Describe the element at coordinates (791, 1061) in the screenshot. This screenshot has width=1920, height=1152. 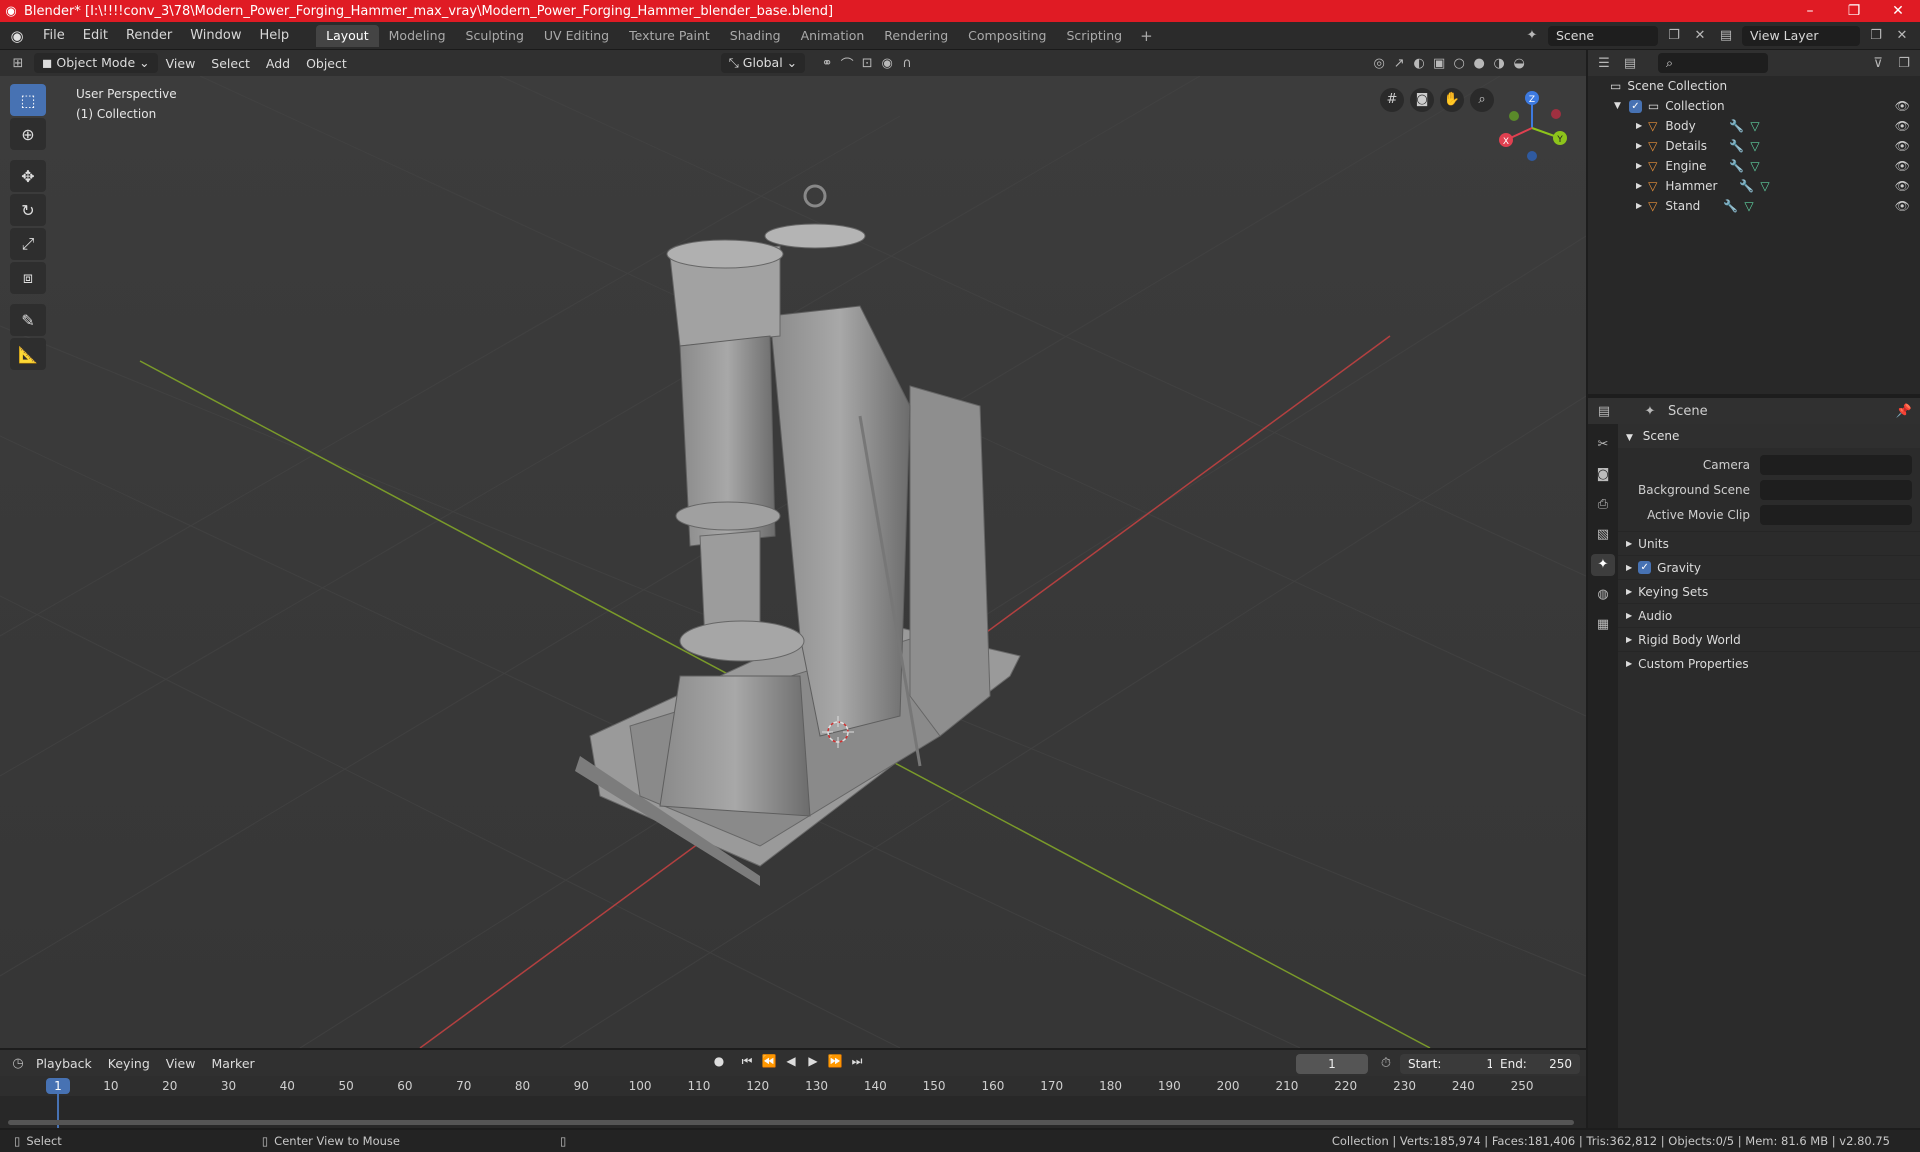
I see `play-reverse-icon: ◀` at that location.